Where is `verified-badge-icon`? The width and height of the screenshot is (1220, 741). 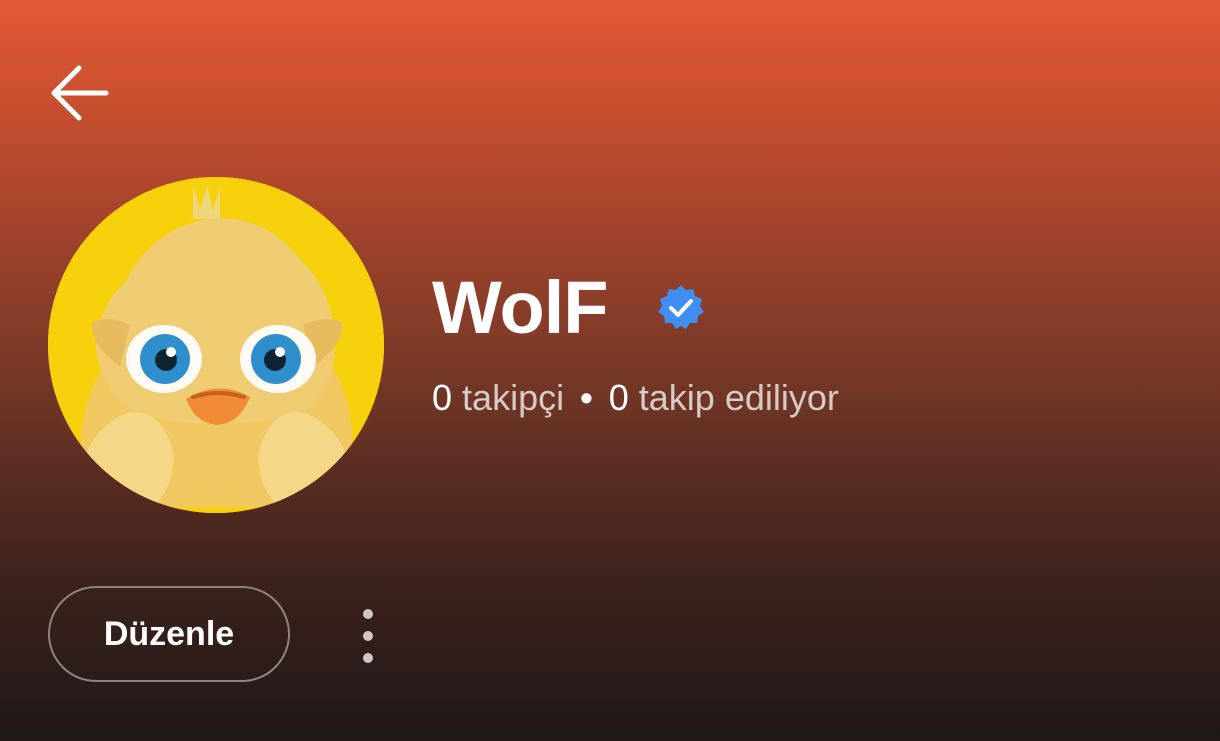 verified-badge-icon is located at coordinates (681, 308).